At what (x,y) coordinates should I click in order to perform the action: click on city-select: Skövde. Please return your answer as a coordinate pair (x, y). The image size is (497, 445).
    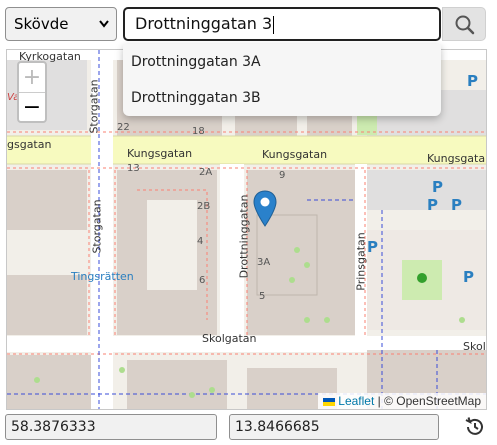
    Looking at the image, I should click on (61, 24).